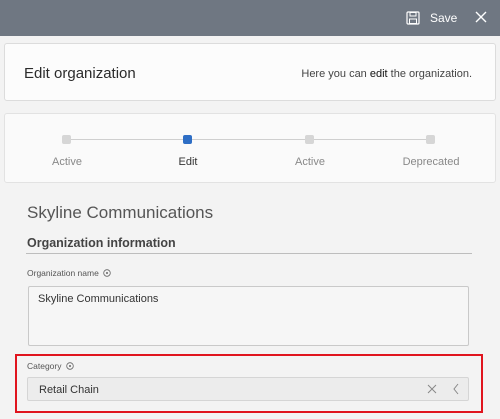  What do you see at coordinates (63, 273) in the screenshot?
I see `org-name-label-text: Organization name` at bounding box center [63, 273].